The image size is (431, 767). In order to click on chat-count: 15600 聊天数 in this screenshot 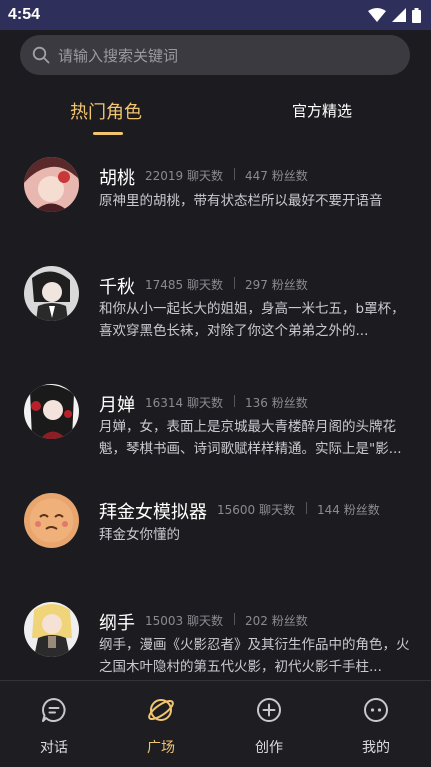, I will do `click(256, 510)`.